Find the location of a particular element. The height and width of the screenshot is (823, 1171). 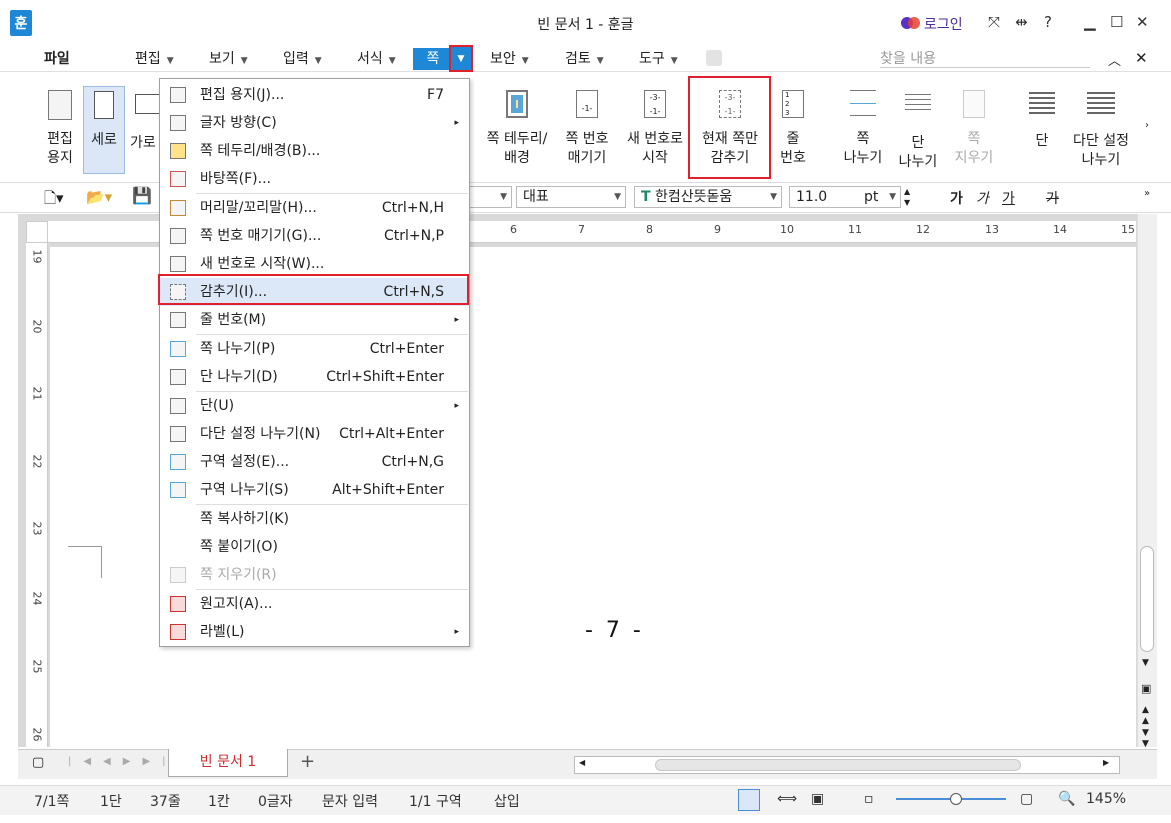

menu-item-page-break: 쪽 나누기(P) Ctrl+Enter is located at coordinates (314, 349).